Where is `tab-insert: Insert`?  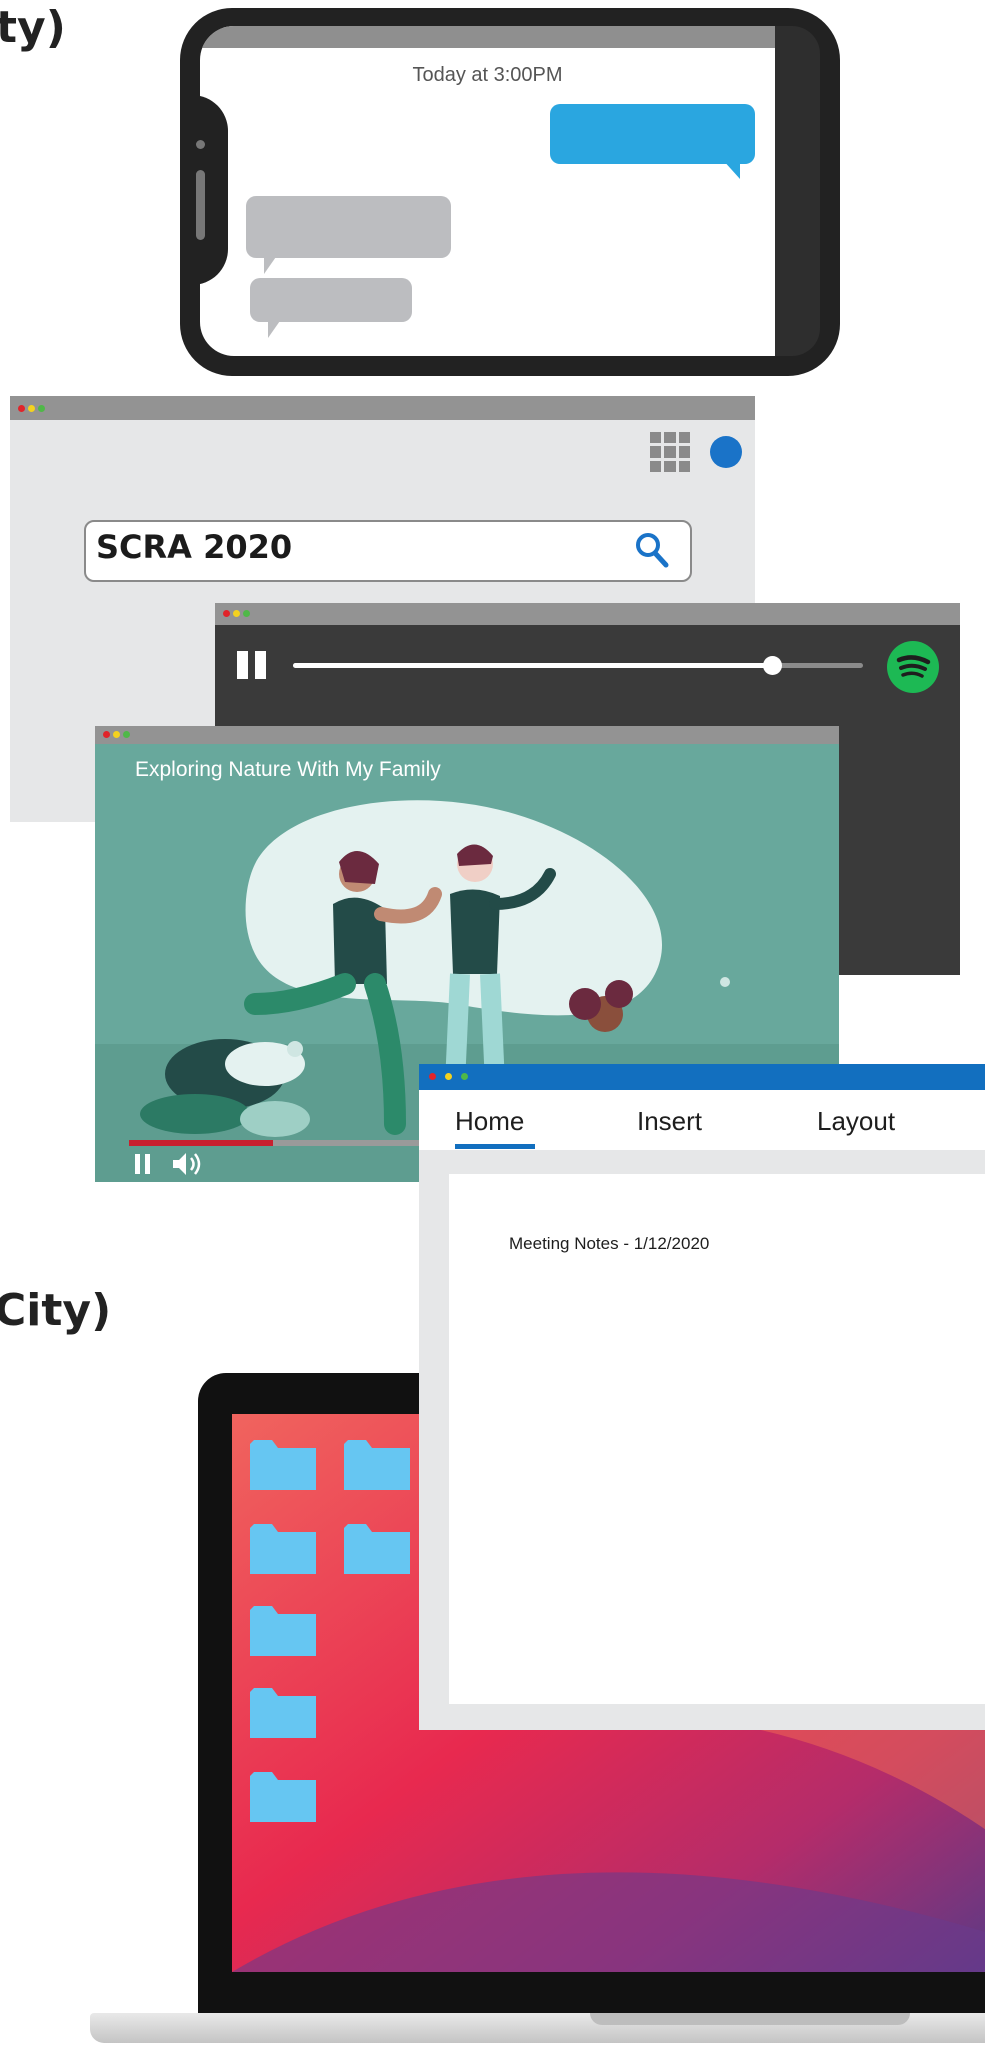 tab-insert: Insert is located at coordinates (669, 1121).